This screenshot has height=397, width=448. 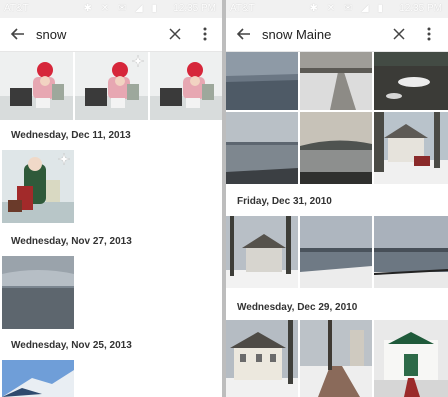 What do you see at coordinates (71, 241) in the screenshot?
I see `date-header: Wednesday, Nov 27, 2013` at bounding box center [71, 241].